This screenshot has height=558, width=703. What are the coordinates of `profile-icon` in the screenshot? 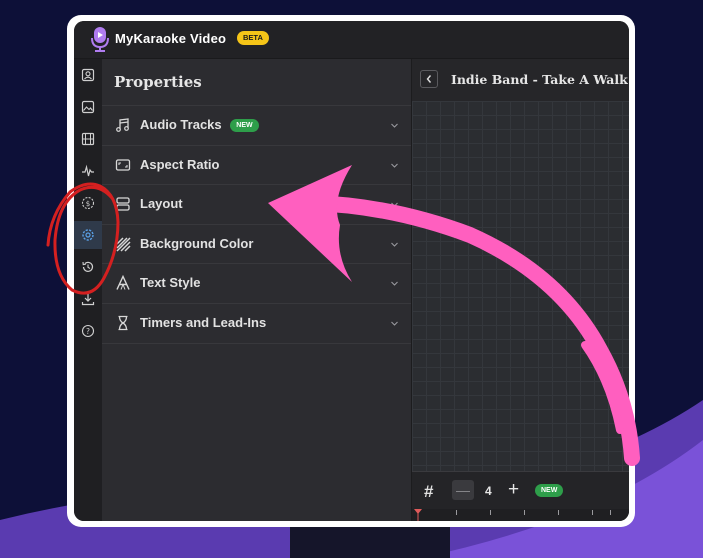 It's located at (88, 75).